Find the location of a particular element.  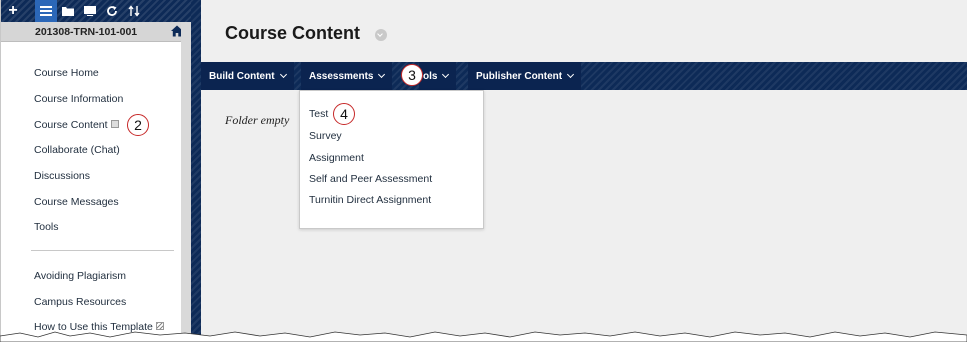

page-title-menu-icon is located at coordinates (381, 35).